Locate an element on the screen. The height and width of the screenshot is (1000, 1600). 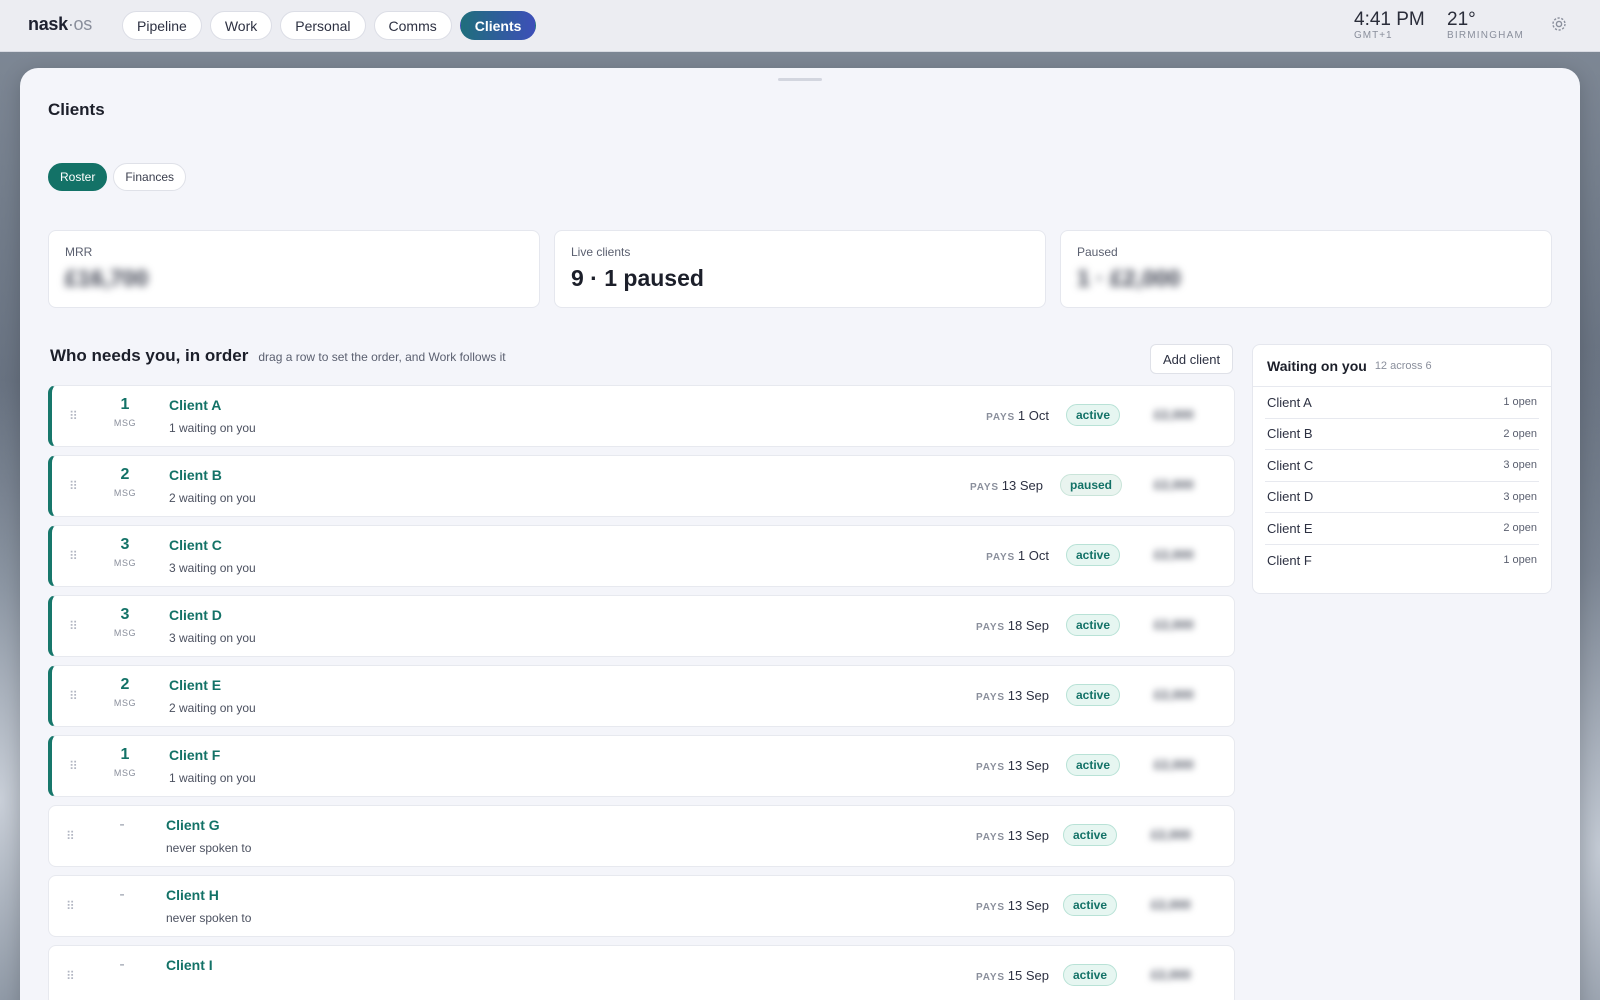
client-subtitle: 1 waiting on you is located at coordinates (212, 778).